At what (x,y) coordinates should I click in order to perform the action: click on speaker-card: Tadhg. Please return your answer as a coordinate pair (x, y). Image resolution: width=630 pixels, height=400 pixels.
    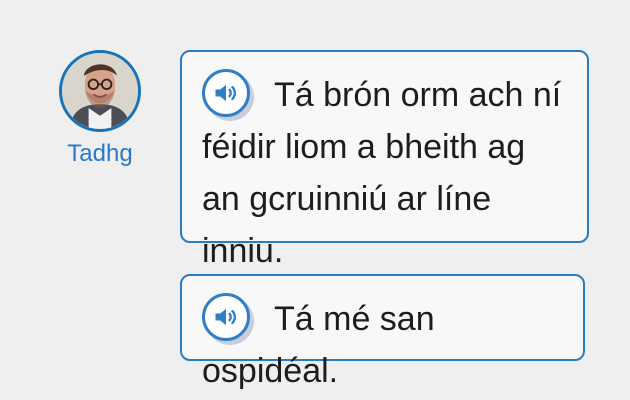
    Looking at the image, I should click on (100, 108).